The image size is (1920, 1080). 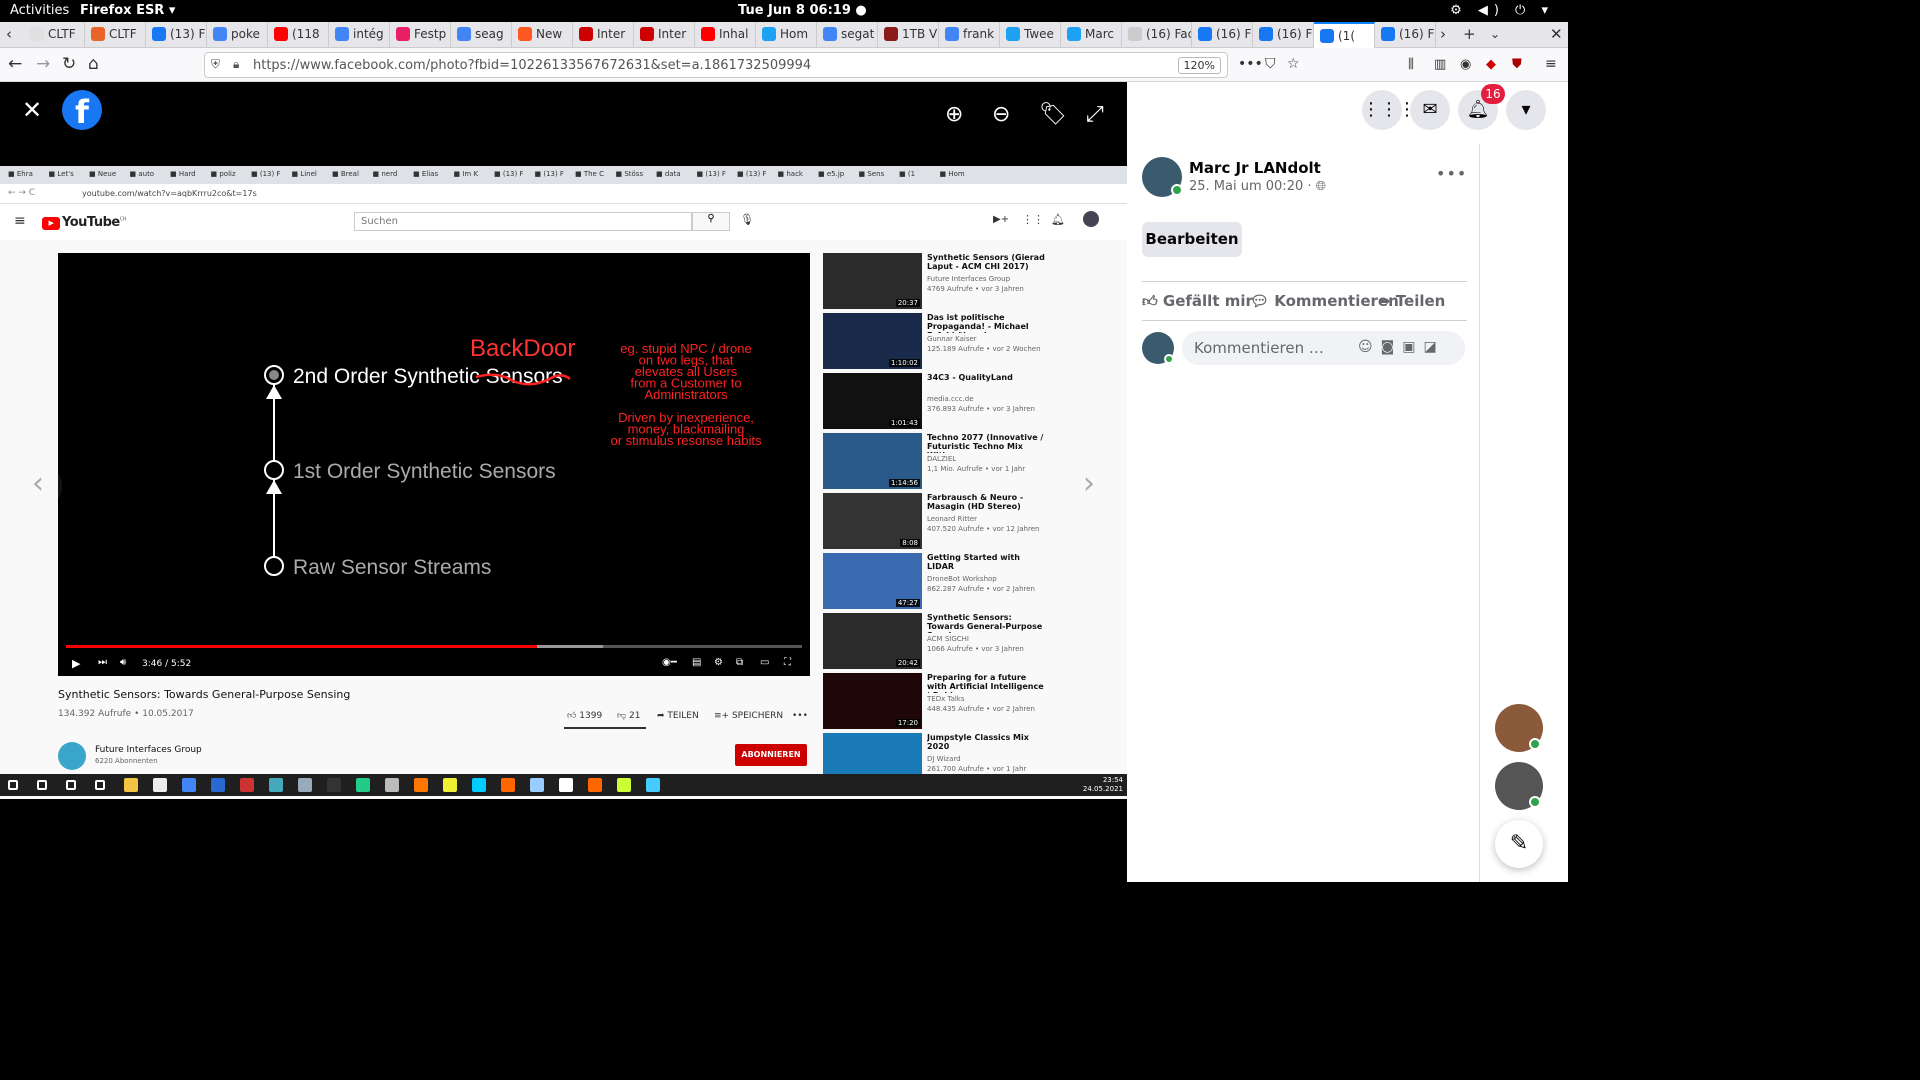 I want to click on tabs-scroll-right-icon: ›, so click(x=1443, y=34).